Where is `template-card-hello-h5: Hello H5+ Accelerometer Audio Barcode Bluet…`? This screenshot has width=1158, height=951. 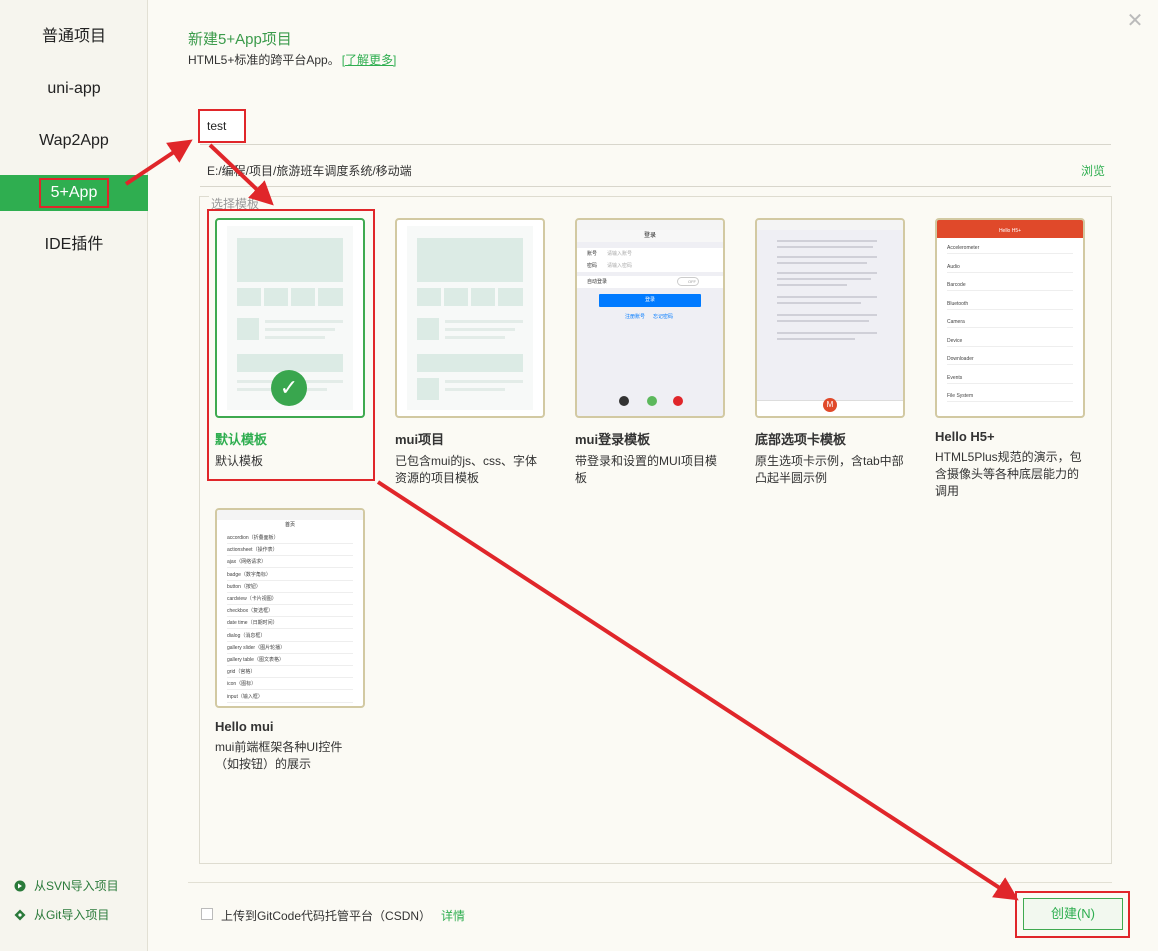
template-card-hello-h5: Hello H5+ Accelerometer Audio Barcode Bluet… is located at coordinates (1010, 359).